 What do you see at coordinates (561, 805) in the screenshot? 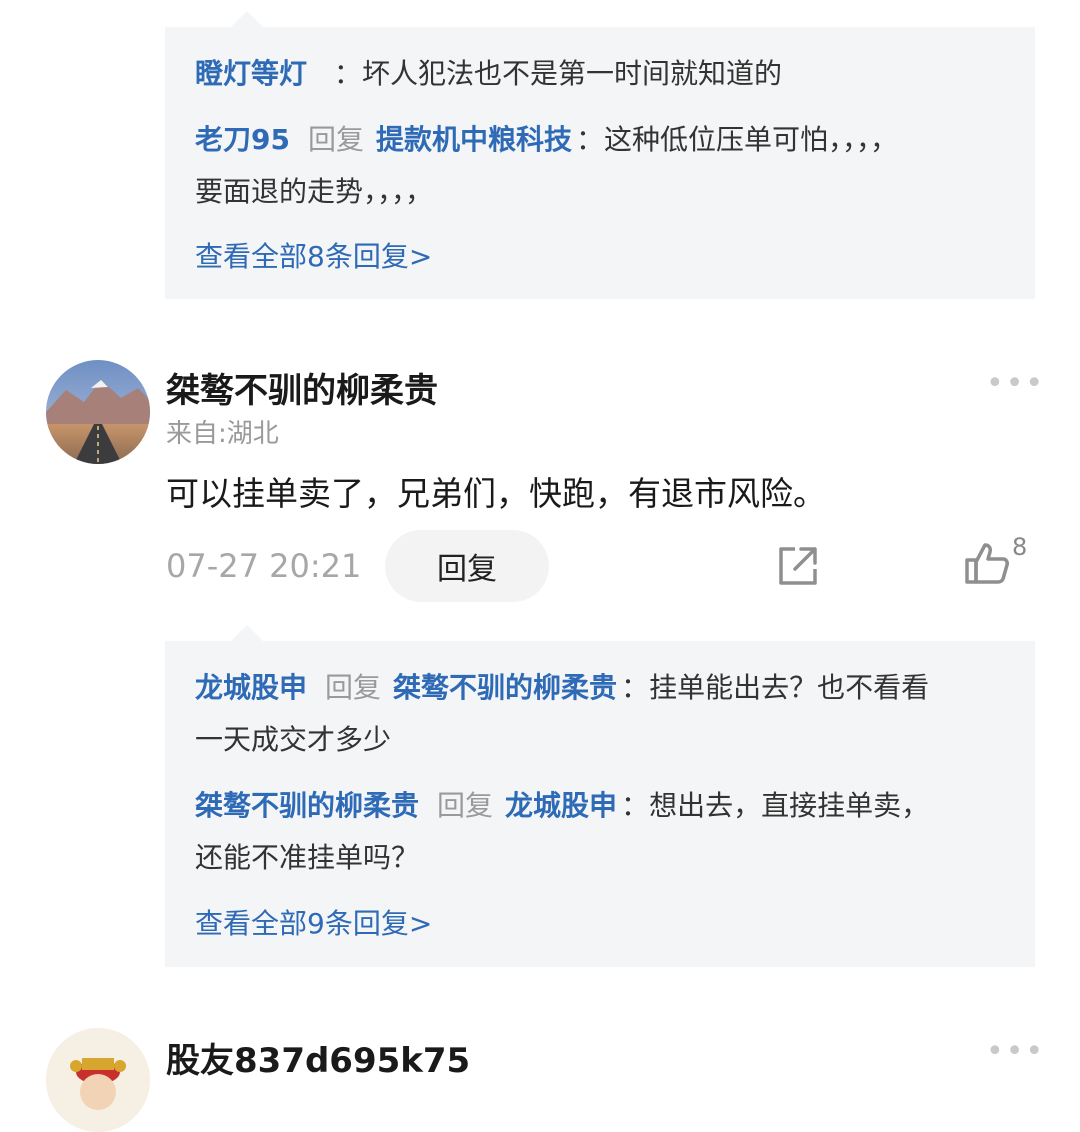
I see `reply-target-username: 龙城股申` at bounding box center [561, 805].